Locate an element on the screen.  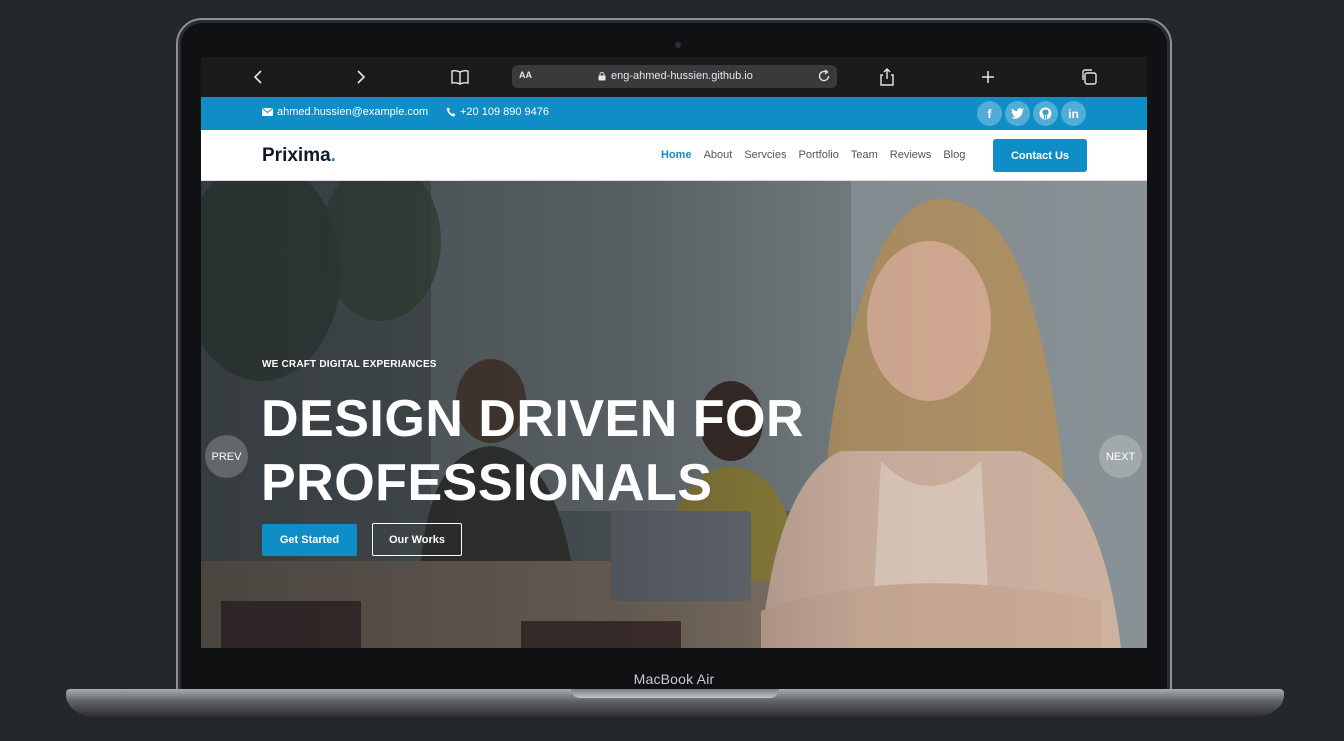
nav-link-reviews: Reviews is located at coordinates (911, 155).